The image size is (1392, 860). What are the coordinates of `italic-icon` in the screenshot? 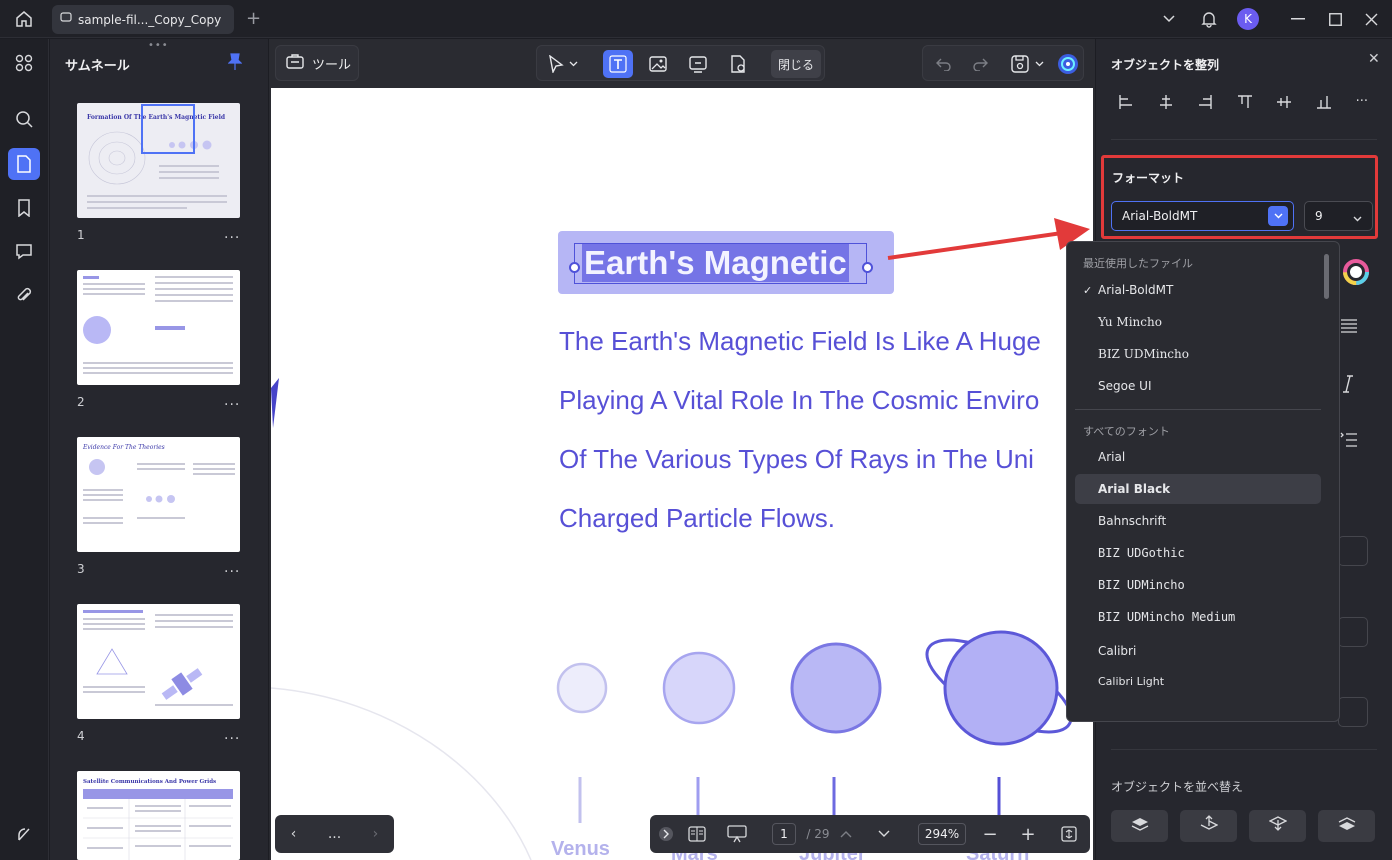 It's located at (1348, 386).